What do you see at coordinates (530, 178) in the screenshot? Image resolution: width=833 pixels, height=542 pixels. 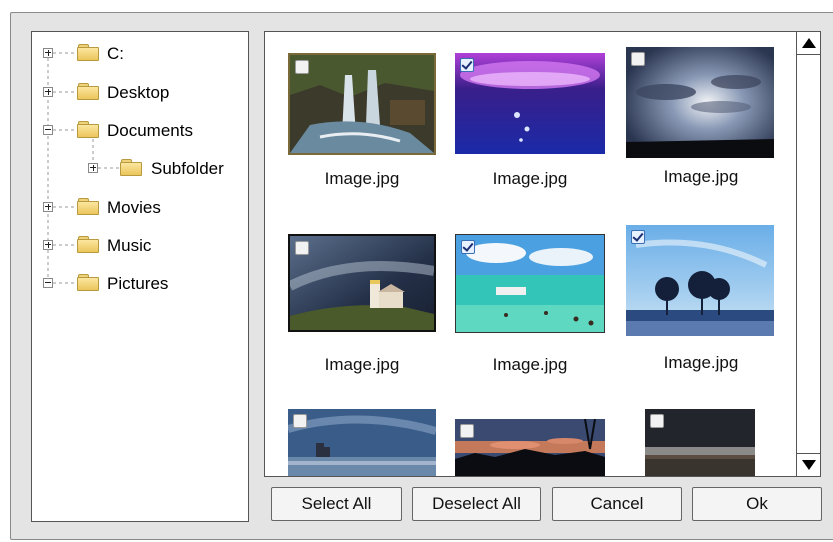 I see `image-caption-2: Image.jpg` at bounding box center [530, 178].